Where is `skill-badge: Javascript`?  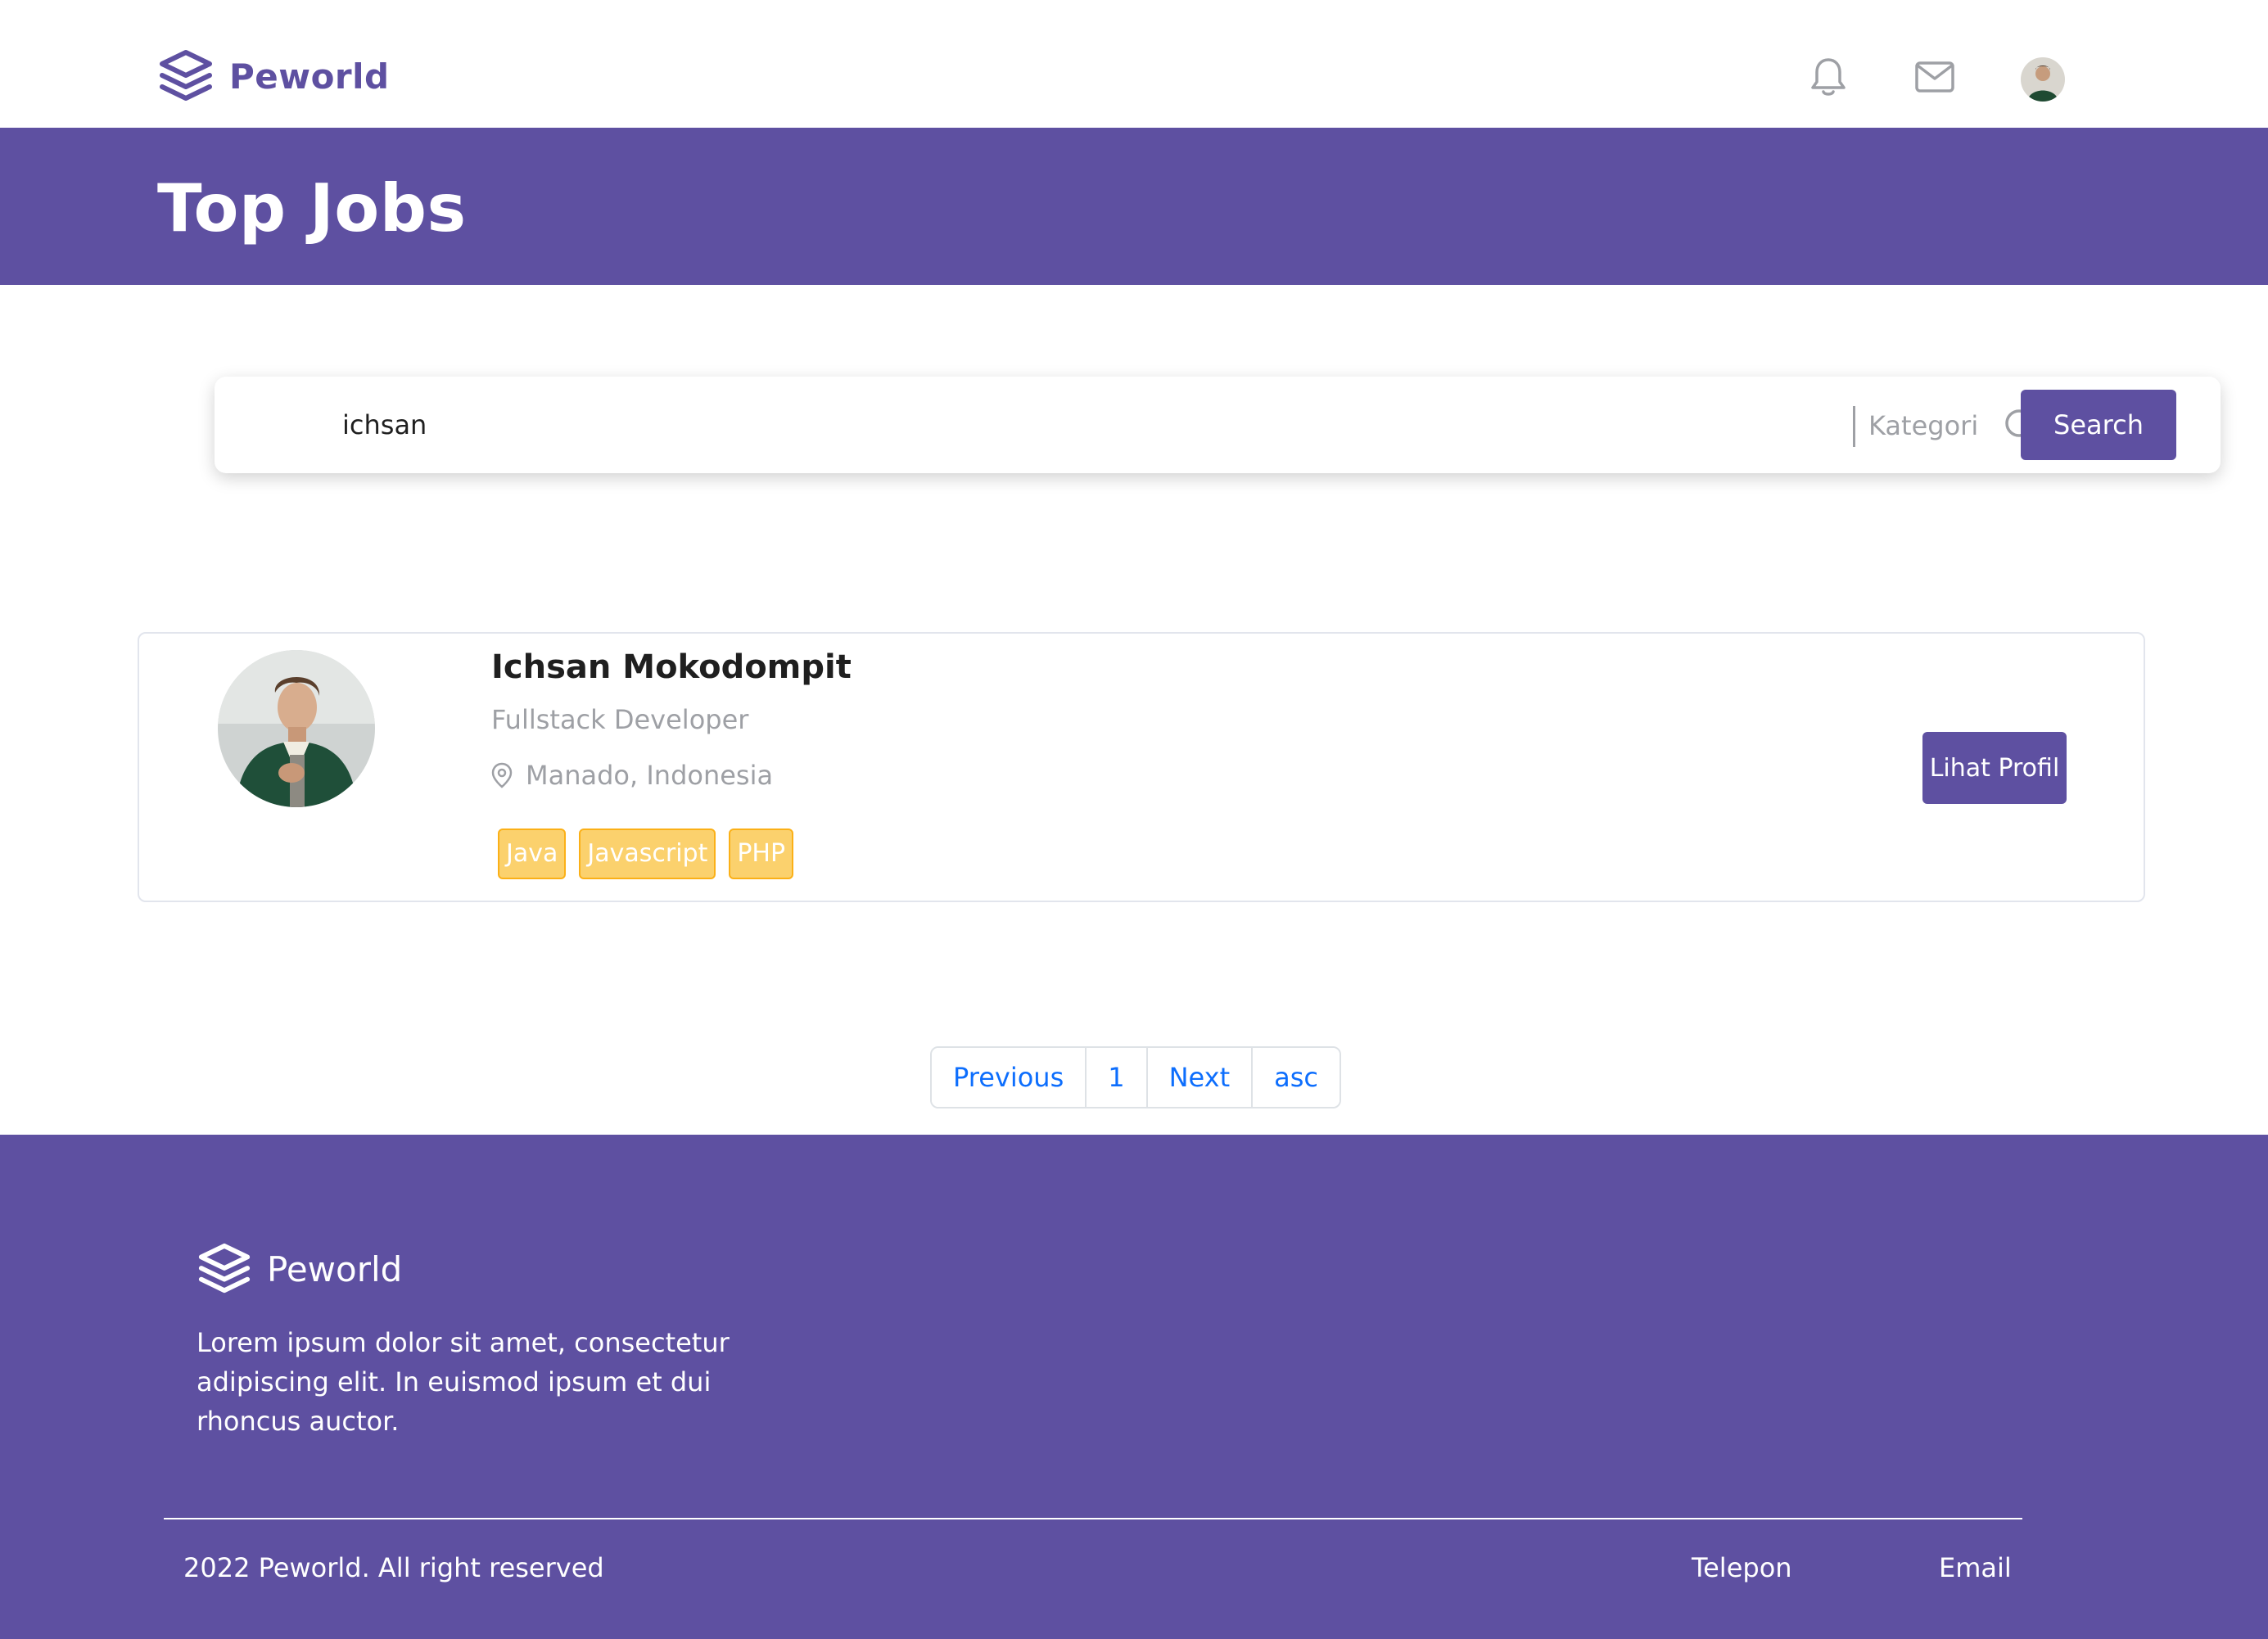 skill-badge: Javascript is located at coordinates (647, 854).